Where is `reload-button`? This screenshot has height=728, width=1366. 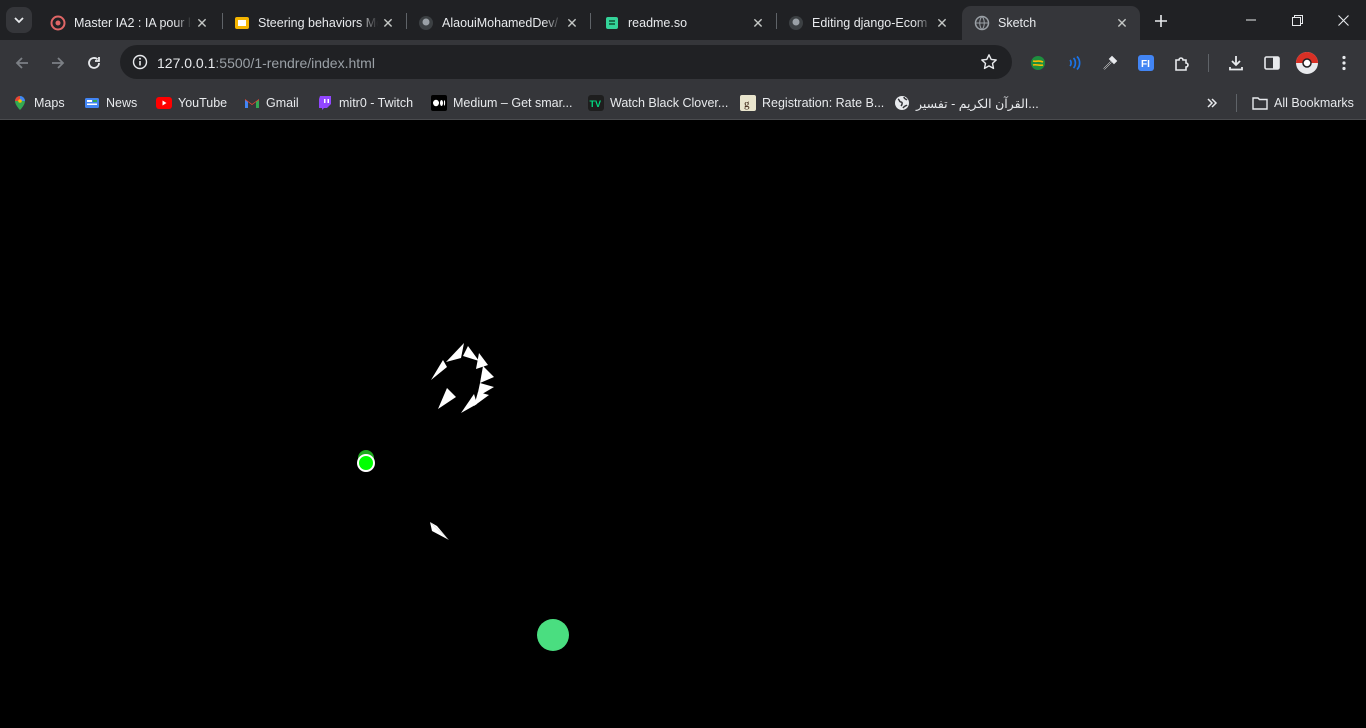 reload-button is located at coordinates (94, 63).